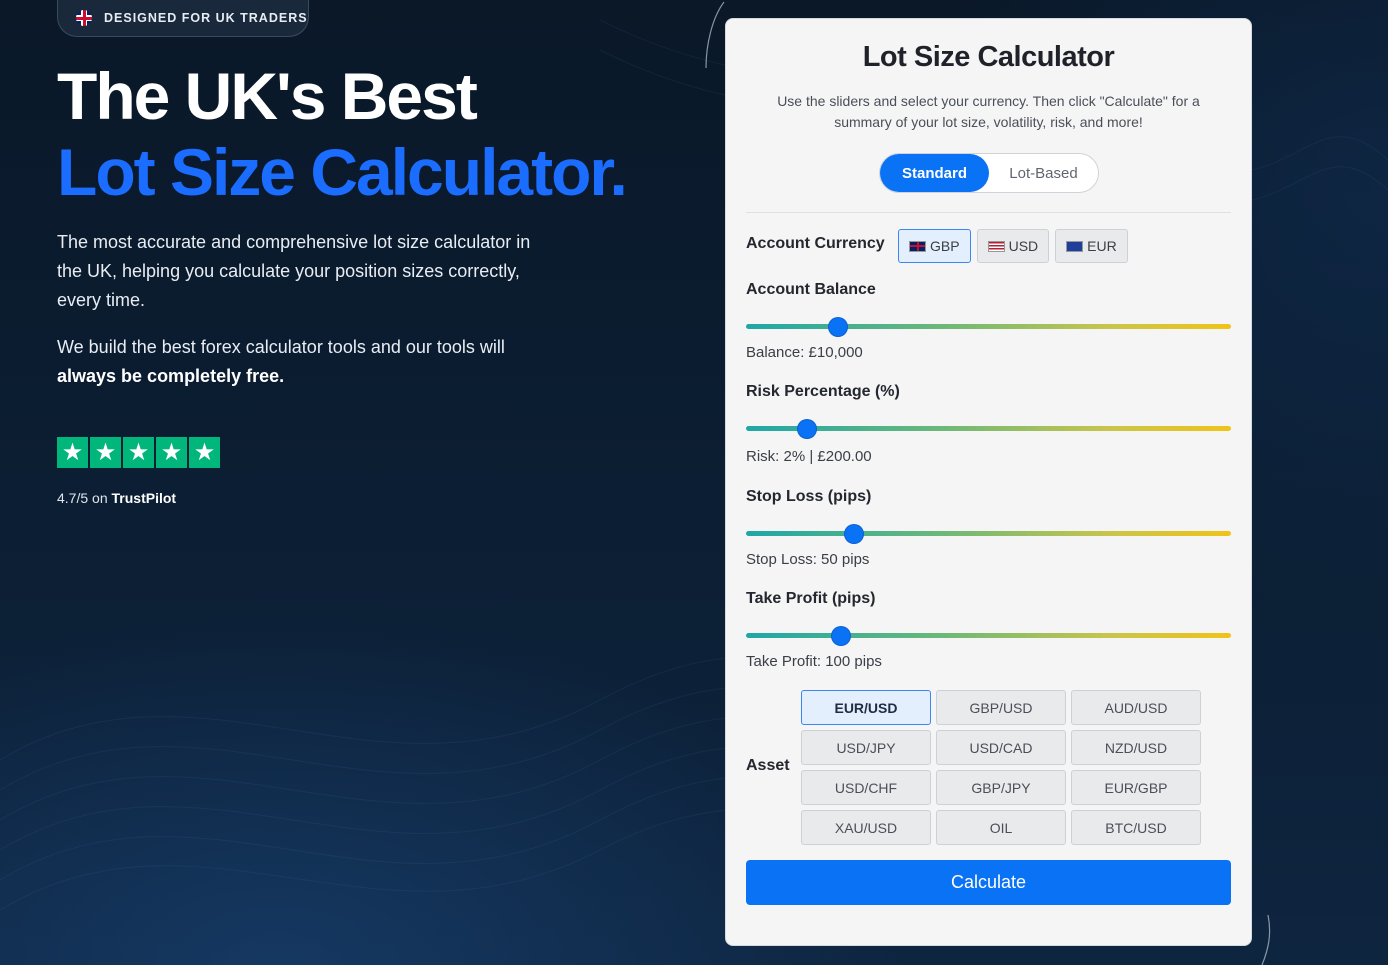 Image resolution: width=1388 pixels, height=965 pixels. I want to click on asset-option-gbp-usd: GBP/USD, so click(1001, 707).